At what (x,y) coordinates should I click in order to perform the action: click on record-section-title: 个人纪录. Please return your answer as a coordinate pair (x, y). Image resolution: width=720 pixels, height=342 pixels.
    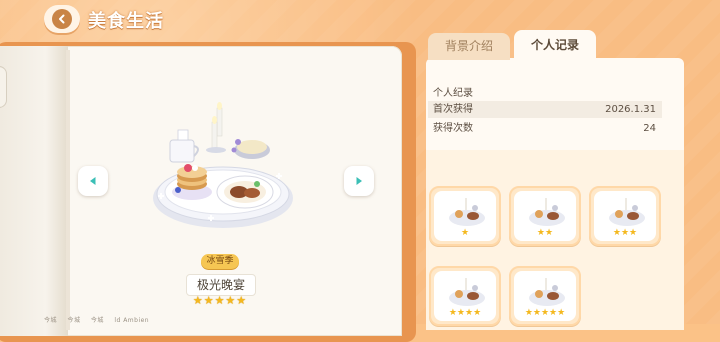
    Looking at the image, I should click on (453, 93).